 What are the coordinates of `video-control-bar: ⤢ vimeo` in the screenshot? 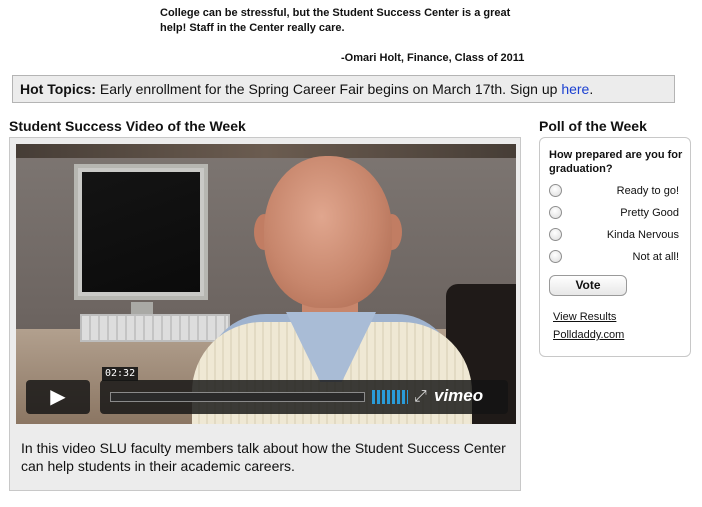 It's located at (304, 397).